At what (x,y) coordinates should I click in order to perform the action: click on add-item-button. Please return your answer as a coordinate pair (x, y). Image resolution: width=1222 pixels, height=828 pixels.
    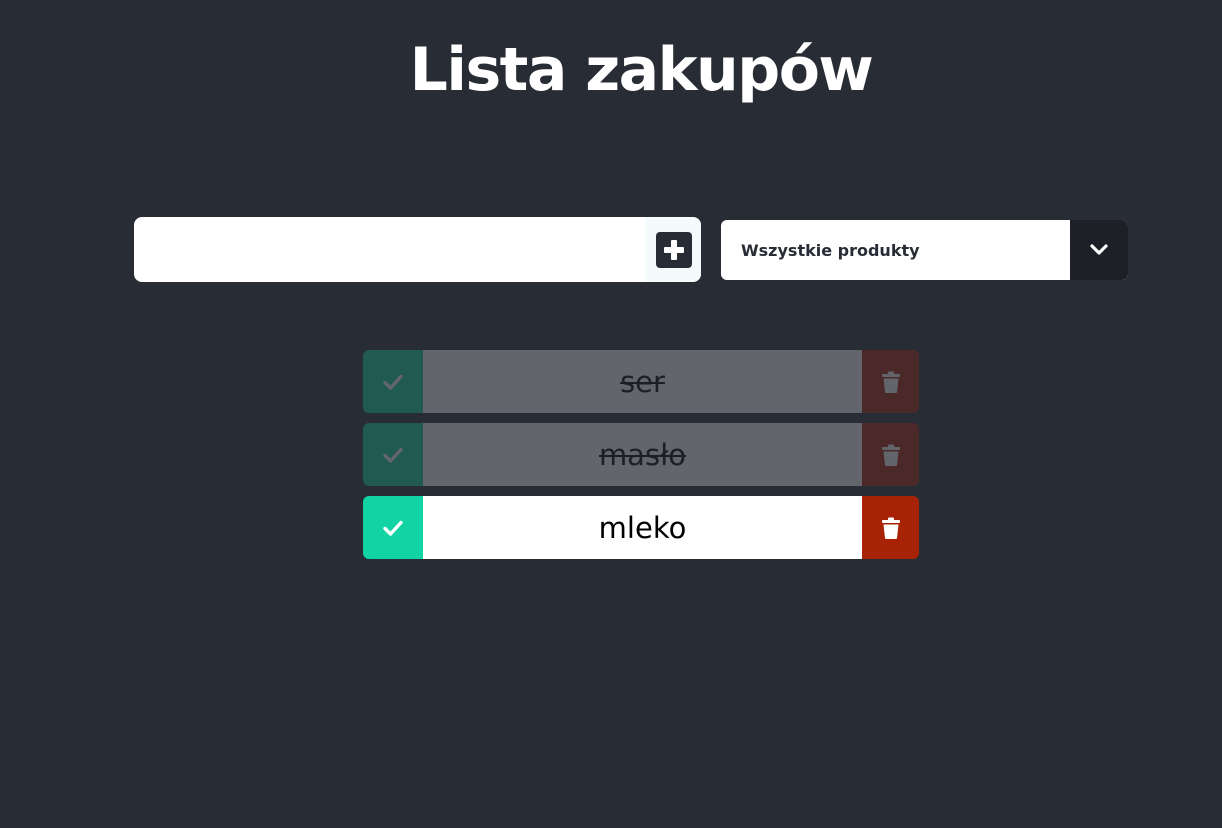
    Looking at the image, I should click on (673, 249).